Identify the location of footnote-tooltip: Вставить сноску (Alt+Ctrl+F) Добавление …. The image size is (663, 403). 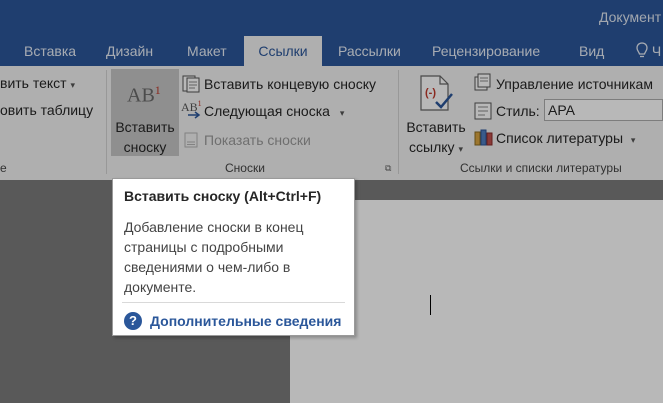
(233, 257).